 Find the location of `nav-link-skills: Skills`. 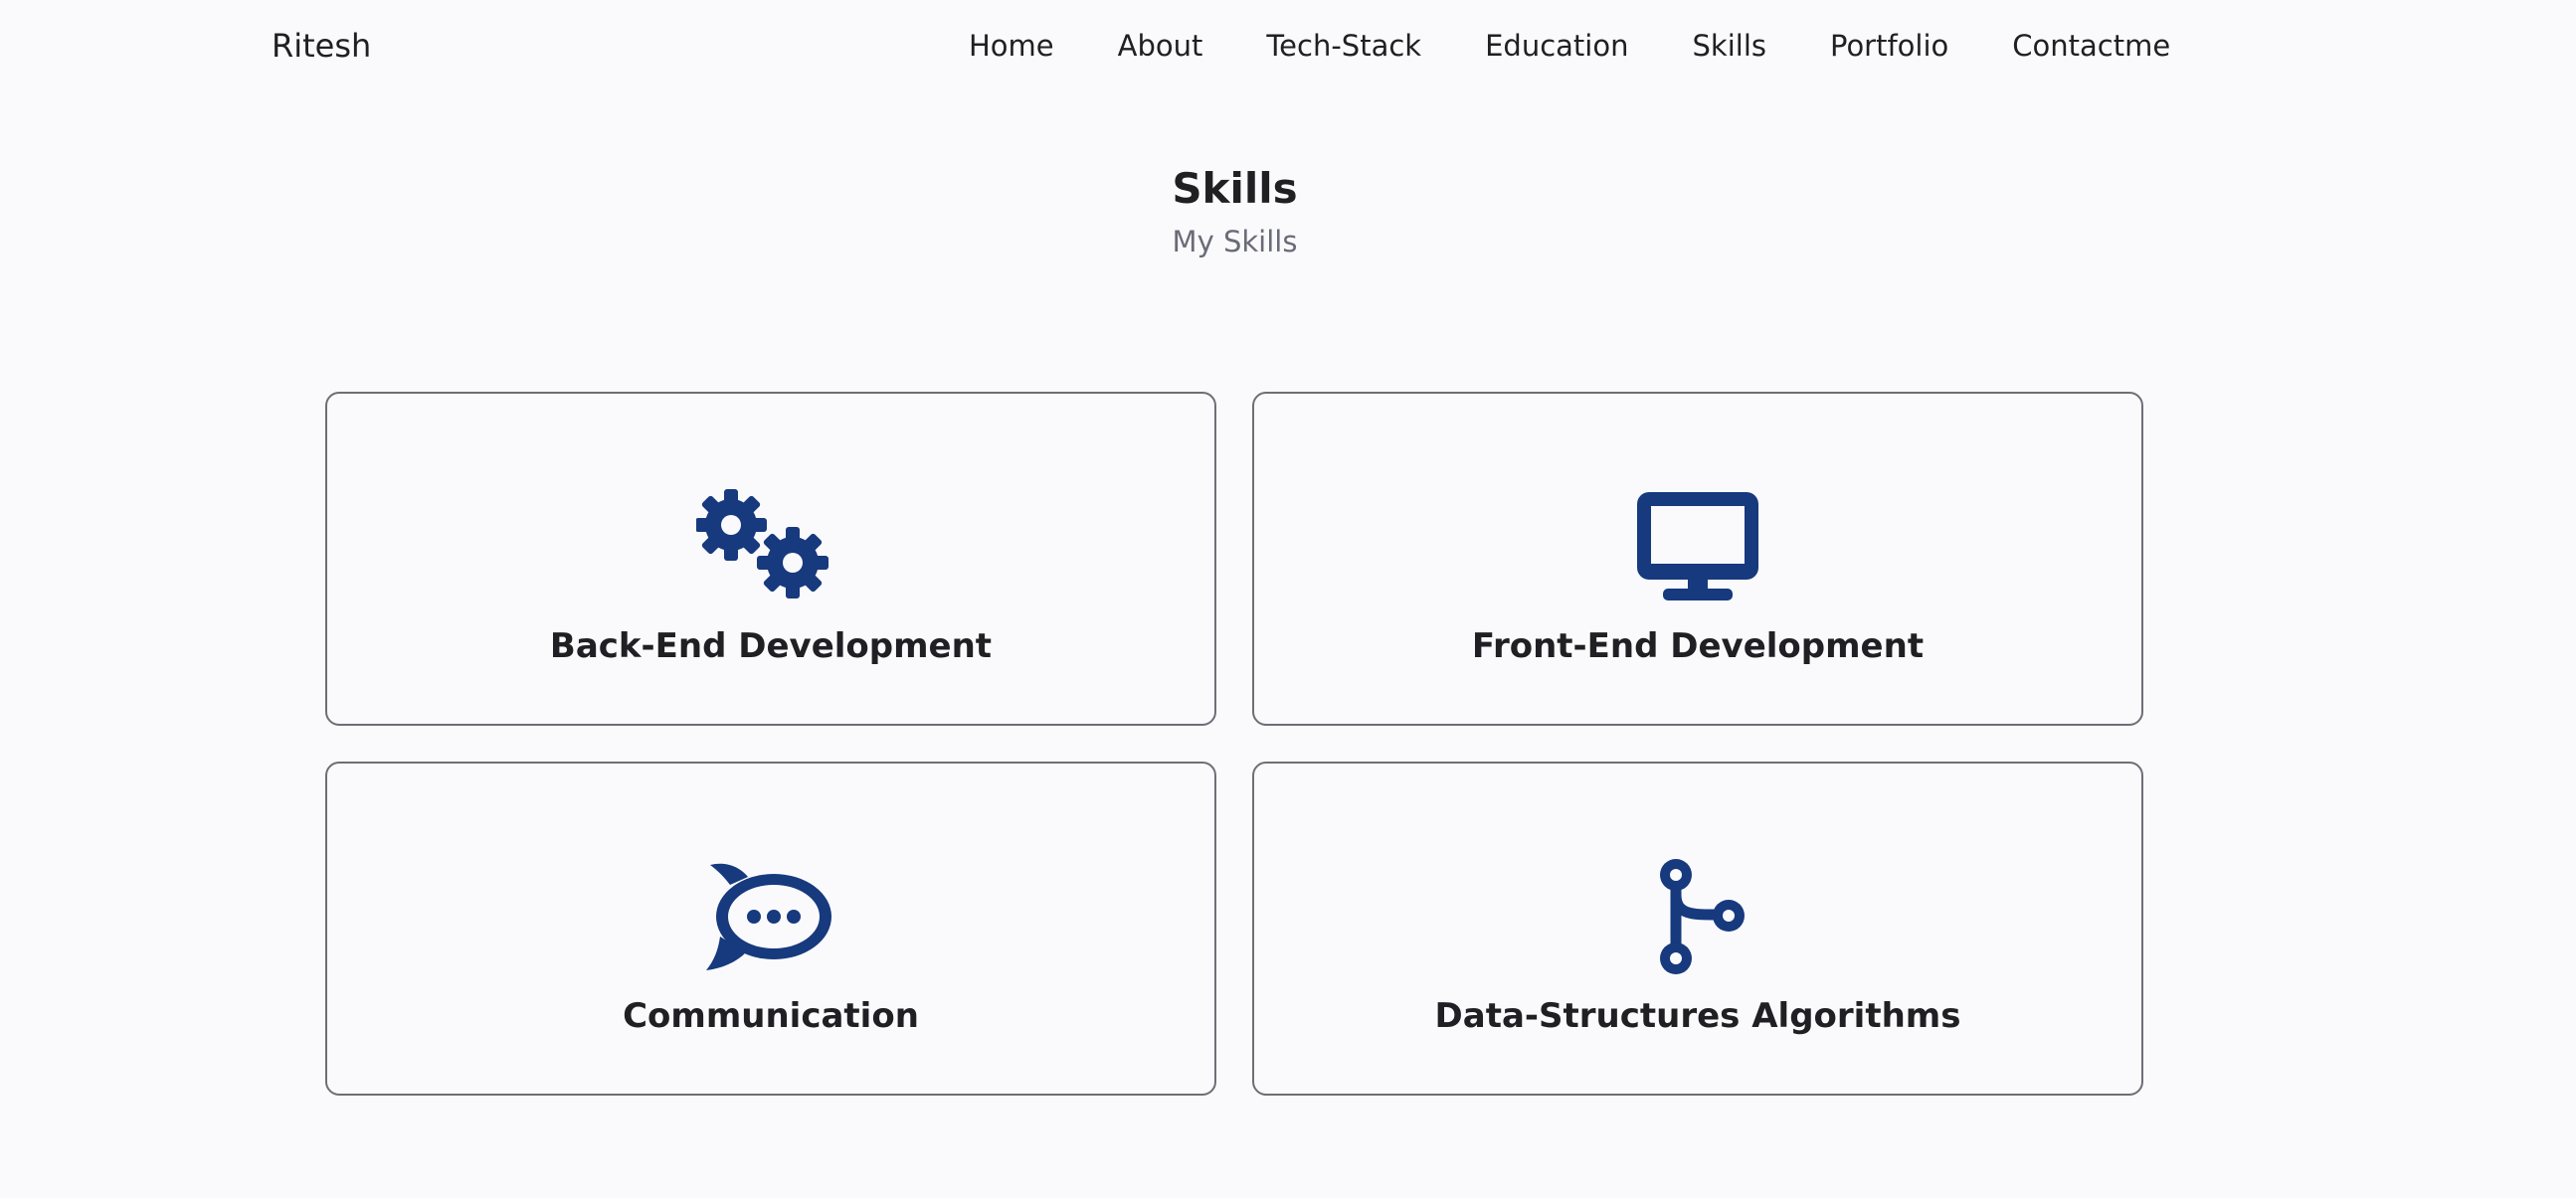

nav-link-skills: Skills is located at coordinates (1729, 46).